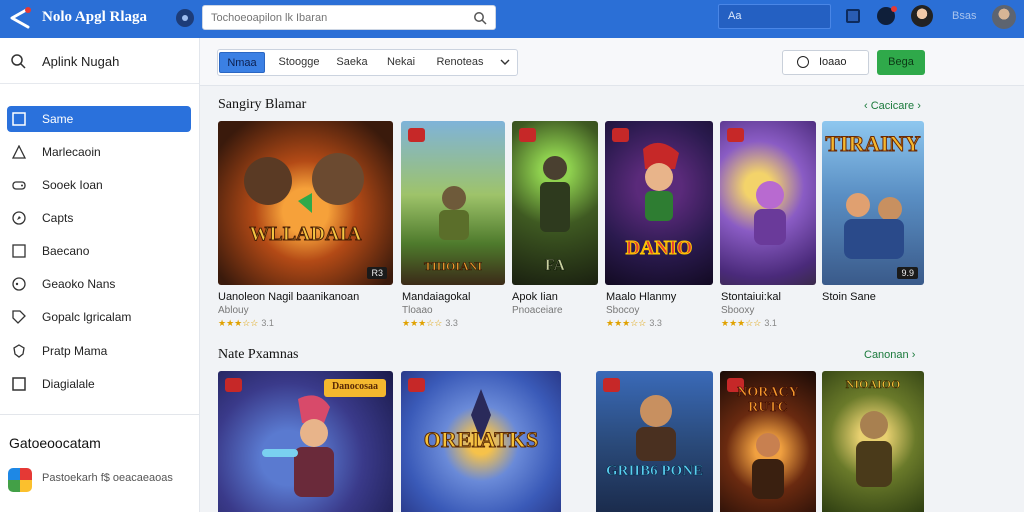  Describe the element at coordinates (95, 17) in the screenshot. I see `app-brand-title: Nolo Apgl Rlaga` at that location.